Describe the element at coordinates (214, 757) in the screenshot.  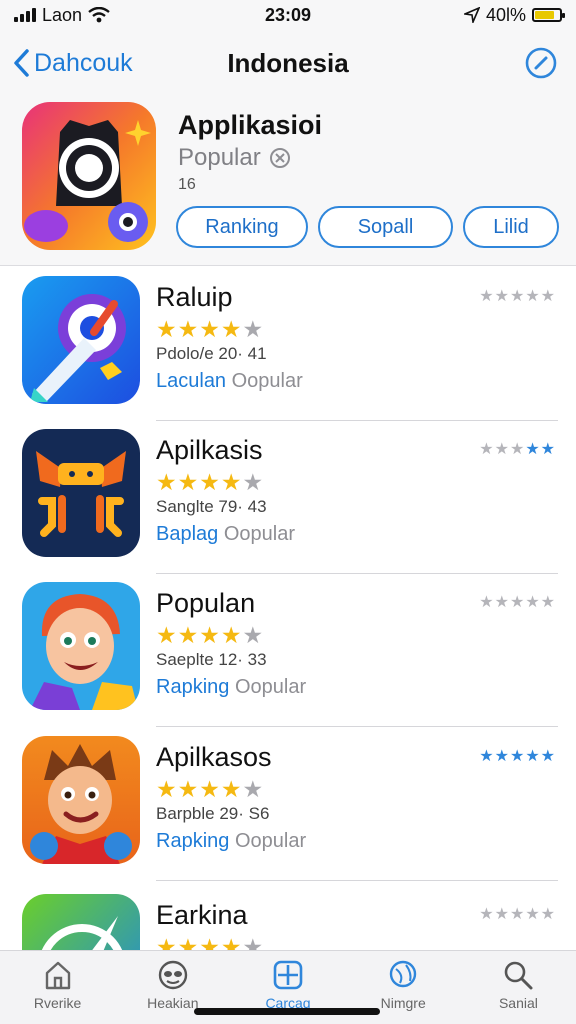
I see `app-name: Apilkasos` at that location.